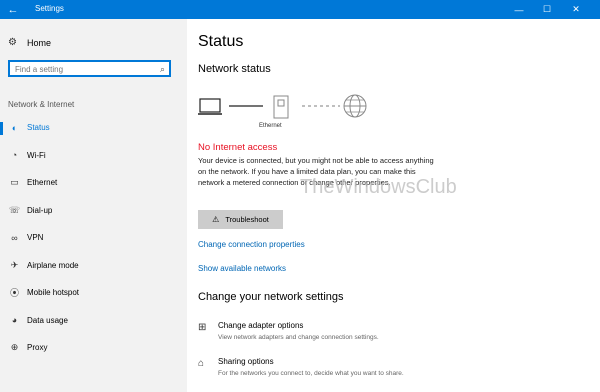  Describe the element at coordinates (14, 293) in the screenshot. I see `hotspot-icon: ⦿` at that location.